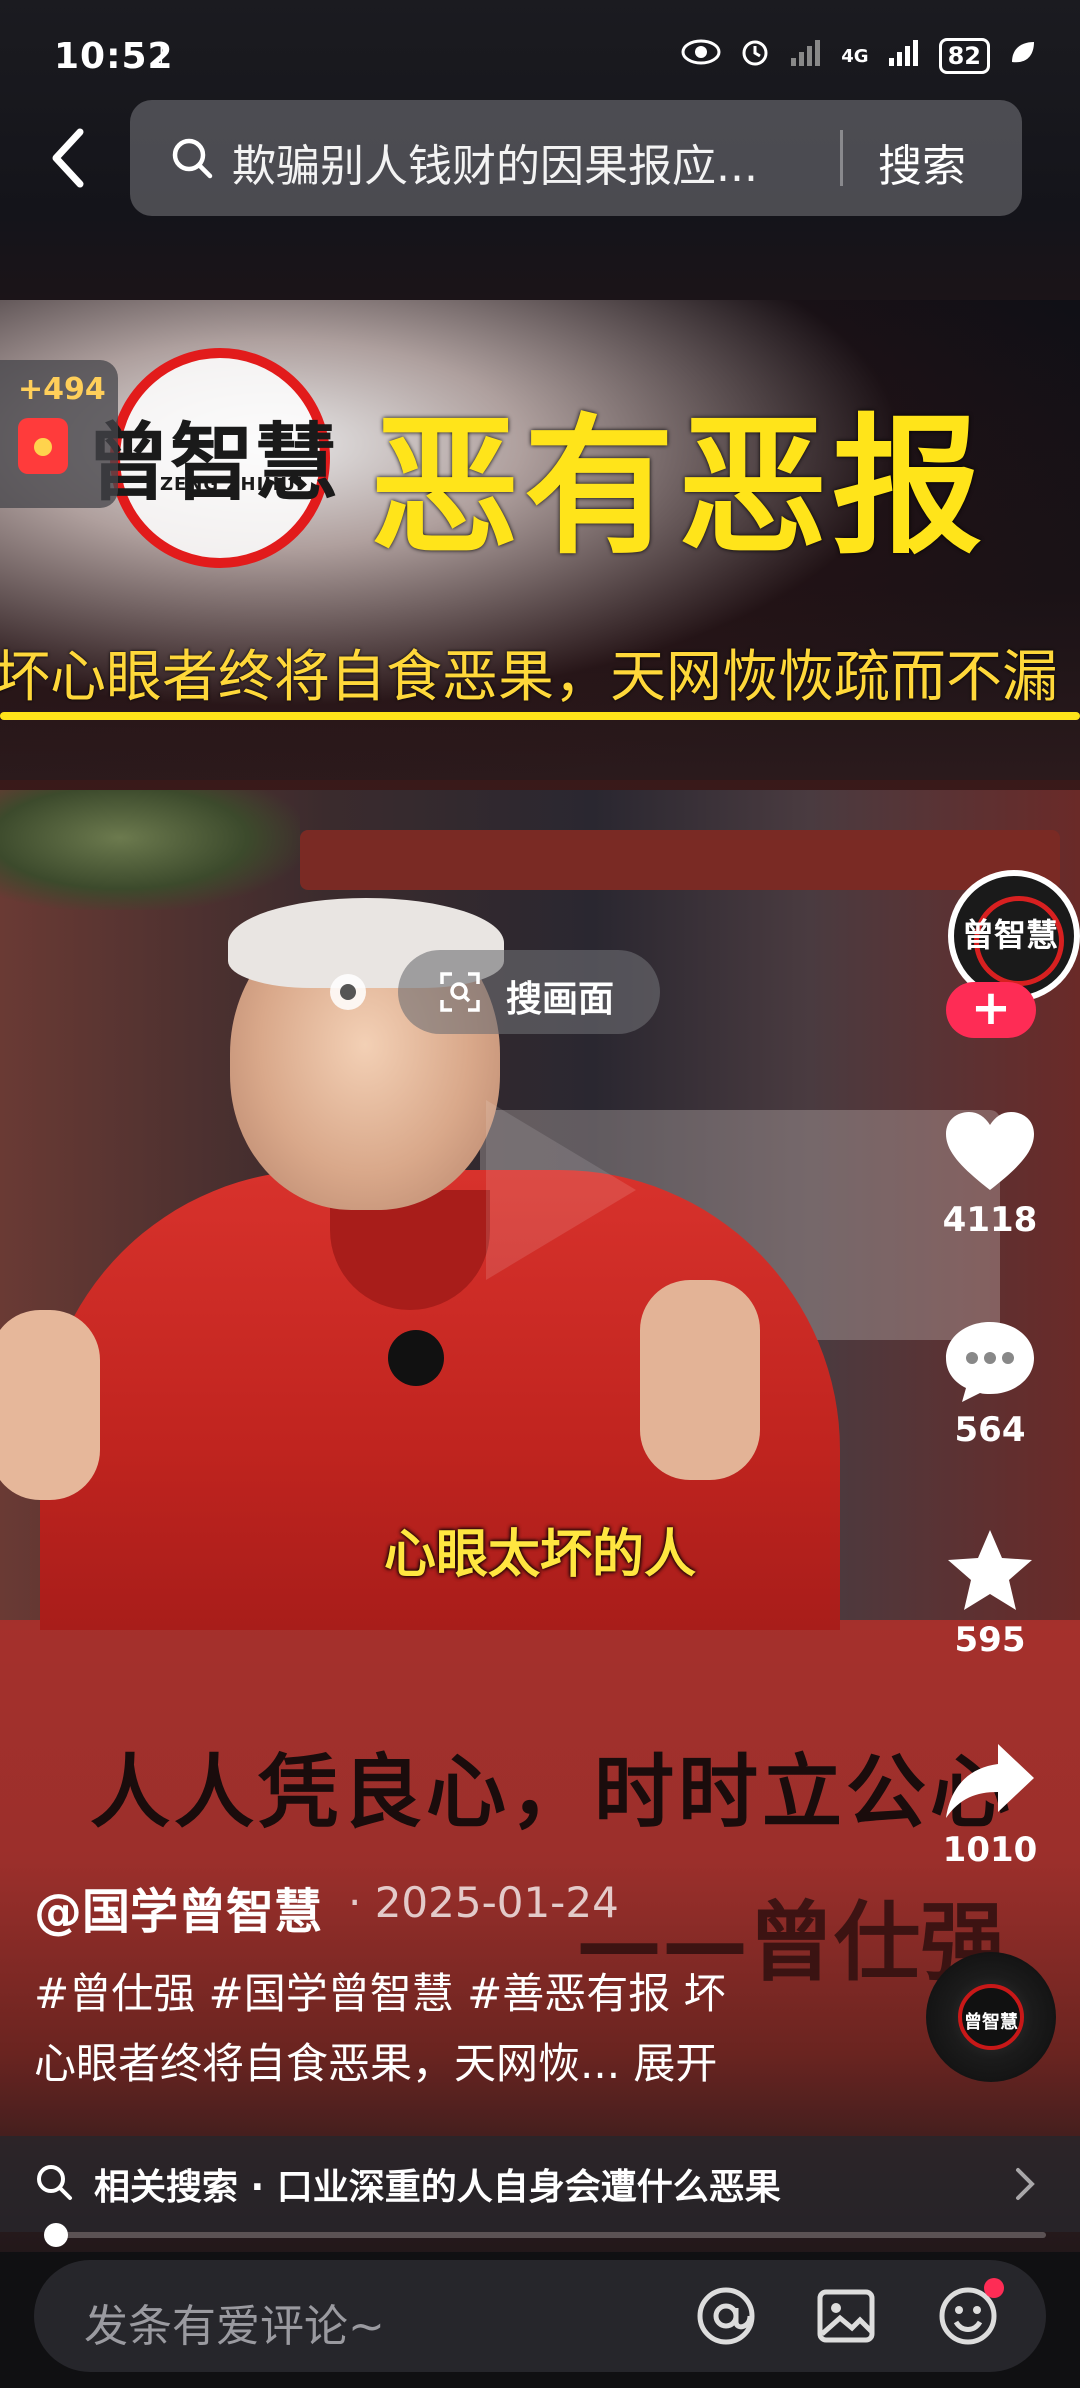  I want to click on search-divider, so click(841, 158).